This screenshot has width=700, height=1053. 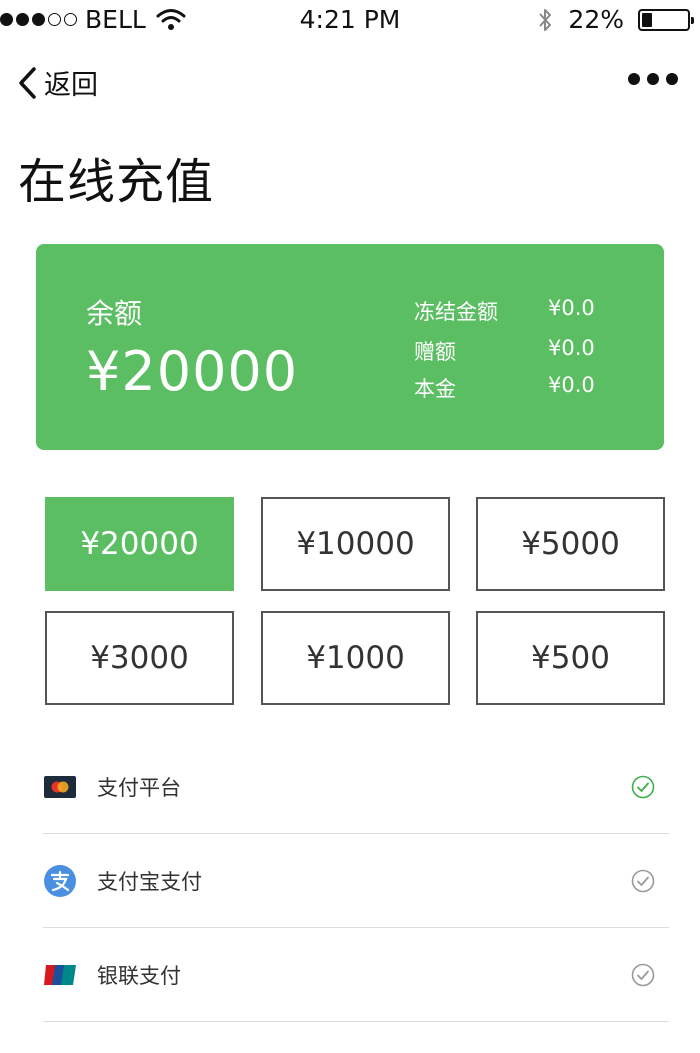 What do you see at coordinates (116, 182) in the screenshot?
I see `page-title: 在线充值` at bounding box center [116, 182].